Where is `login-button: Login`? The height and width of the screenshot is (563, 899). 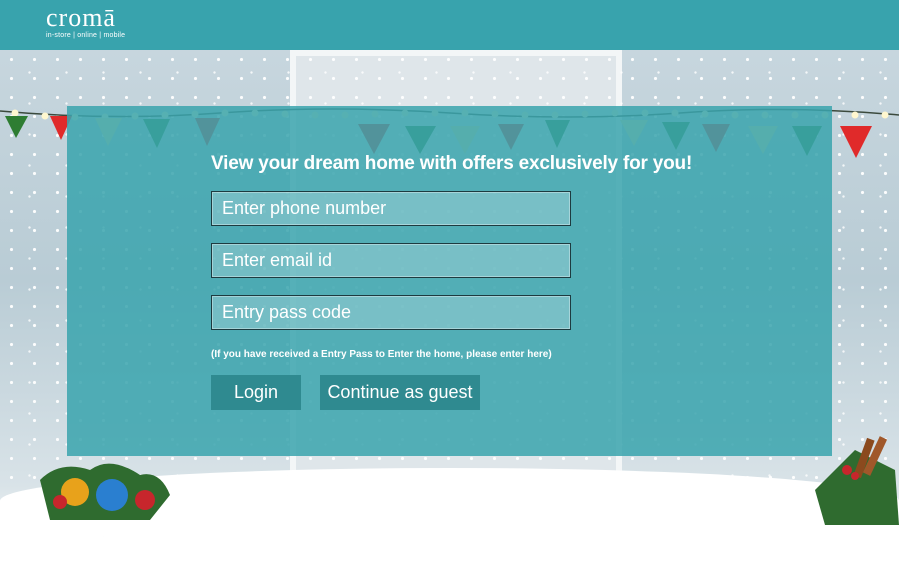
login-button: Login is located at coordinates (256, 392).